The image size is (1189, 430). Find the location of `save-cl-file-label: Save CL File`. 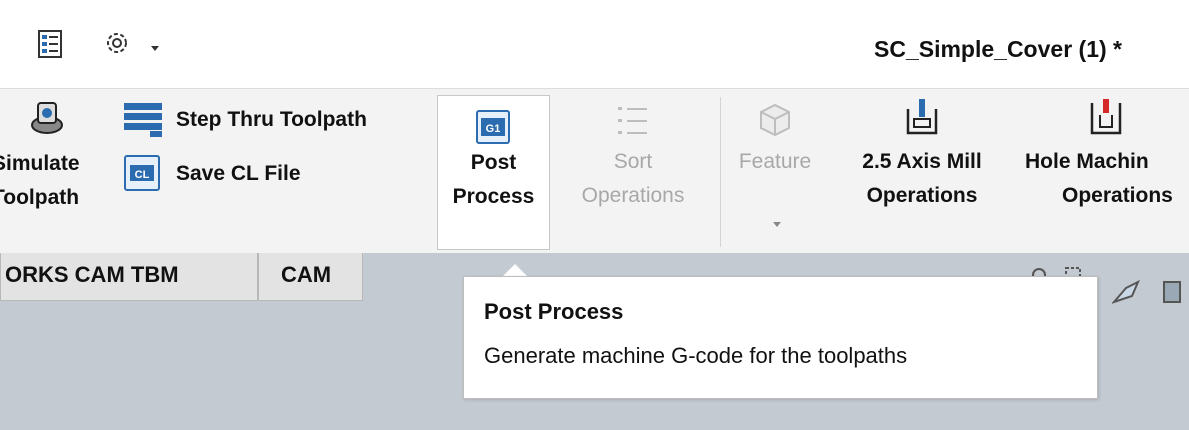

save-cl-file-label: Save CL File is located at coordinates (238, 173).